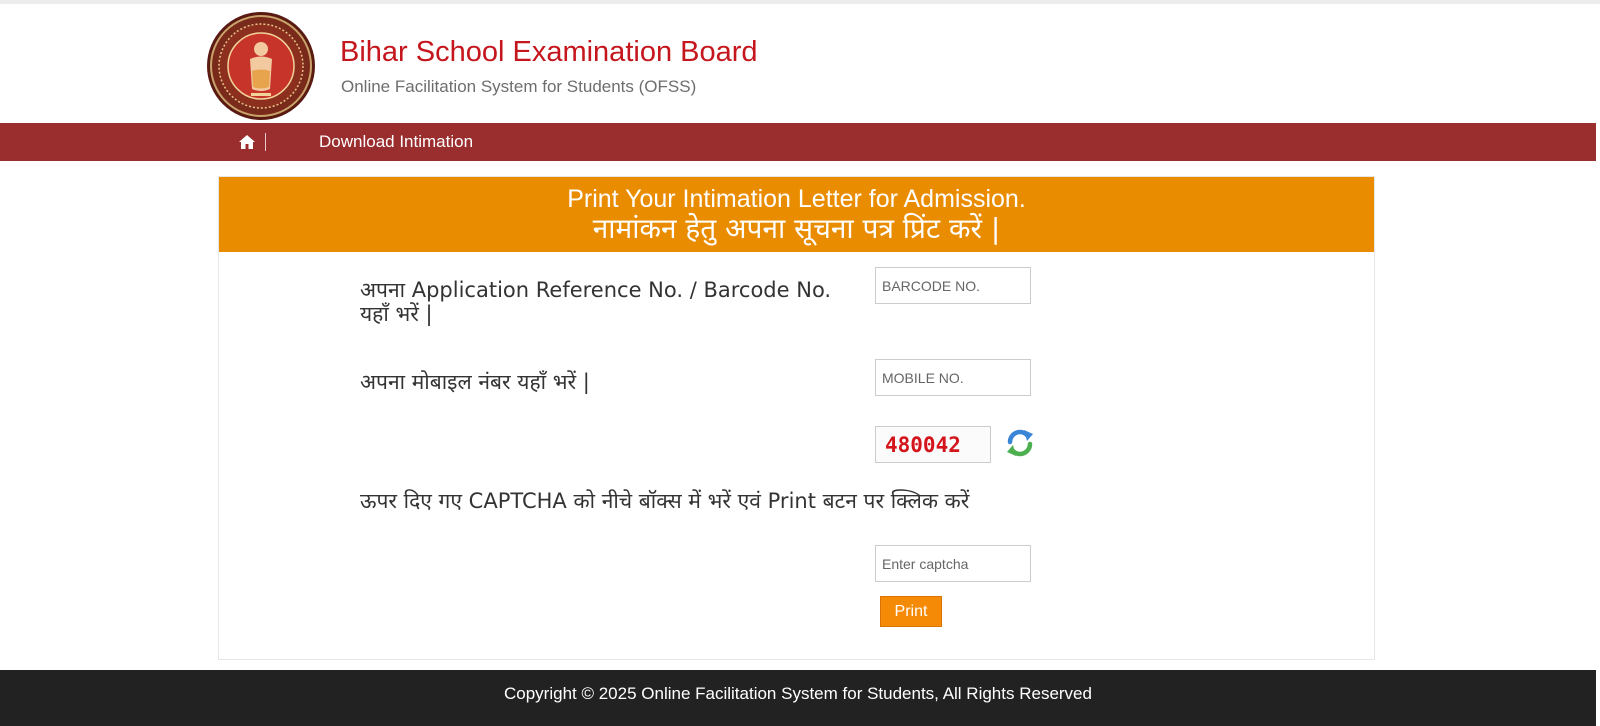 Image resolution: width=1600 pixels, height=726 pixels. Describe the element at coordinates (953, 377) in the screenshot. I see `mobile-input` at that location.